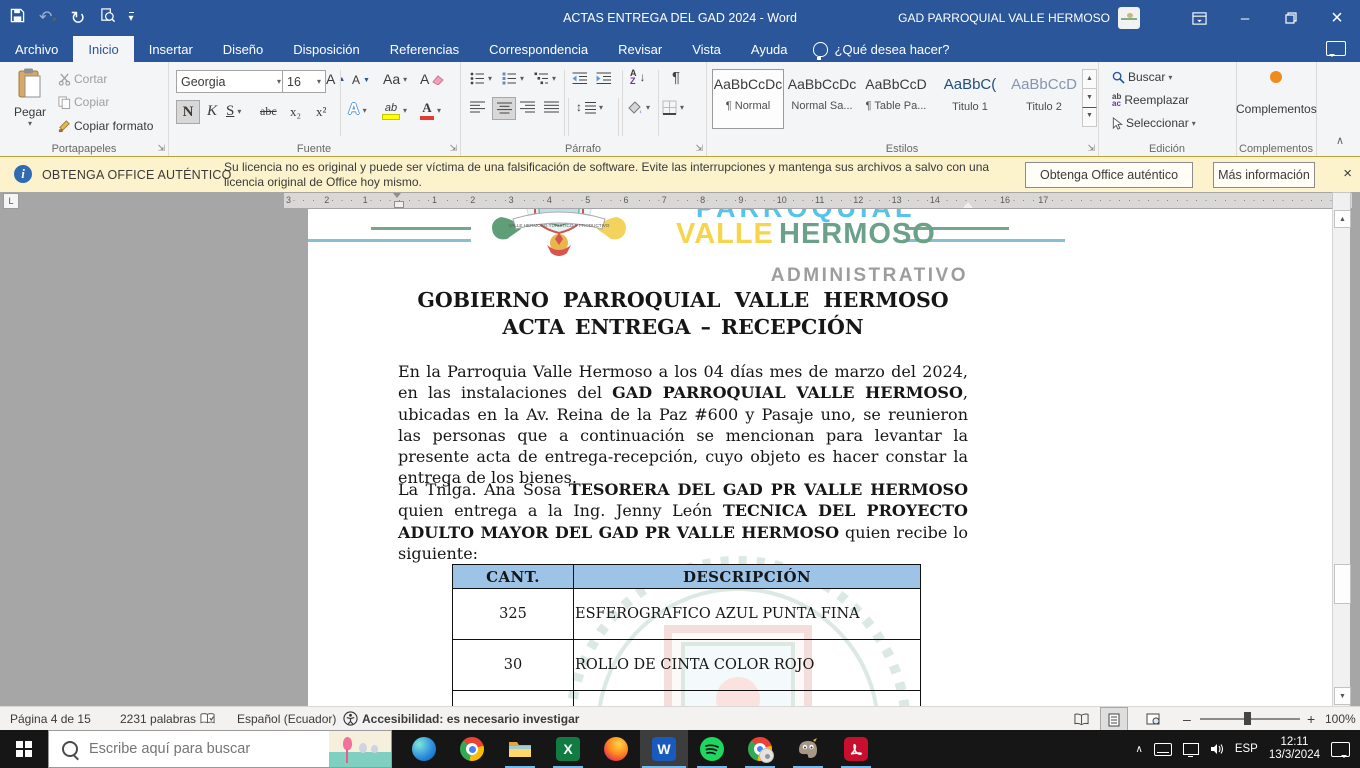  Describe the element at coordinates (360, 749) in the screenshot. I see `search-daily-image` at that location.